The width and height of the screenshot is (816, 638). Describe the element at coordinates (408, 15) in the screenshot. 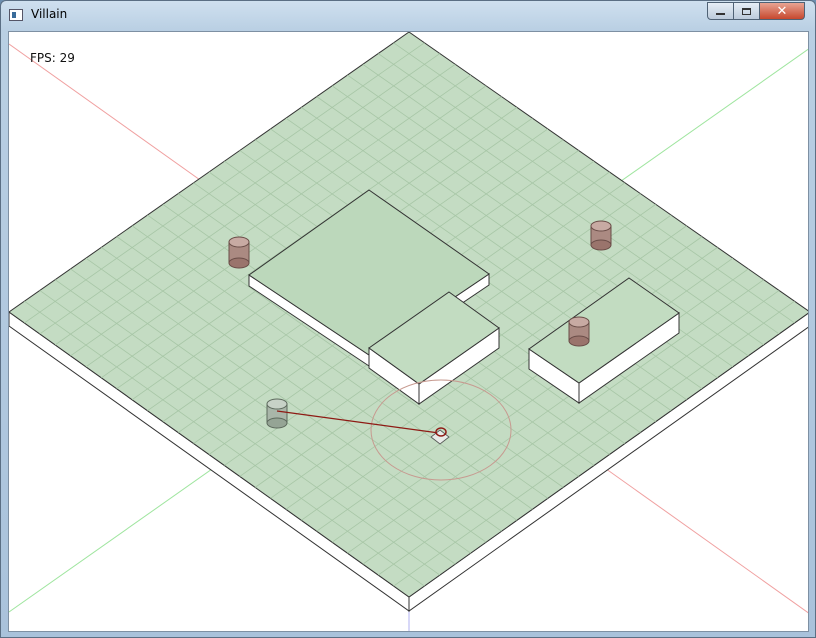

I see `title-bar: Villain ✕` at that location.